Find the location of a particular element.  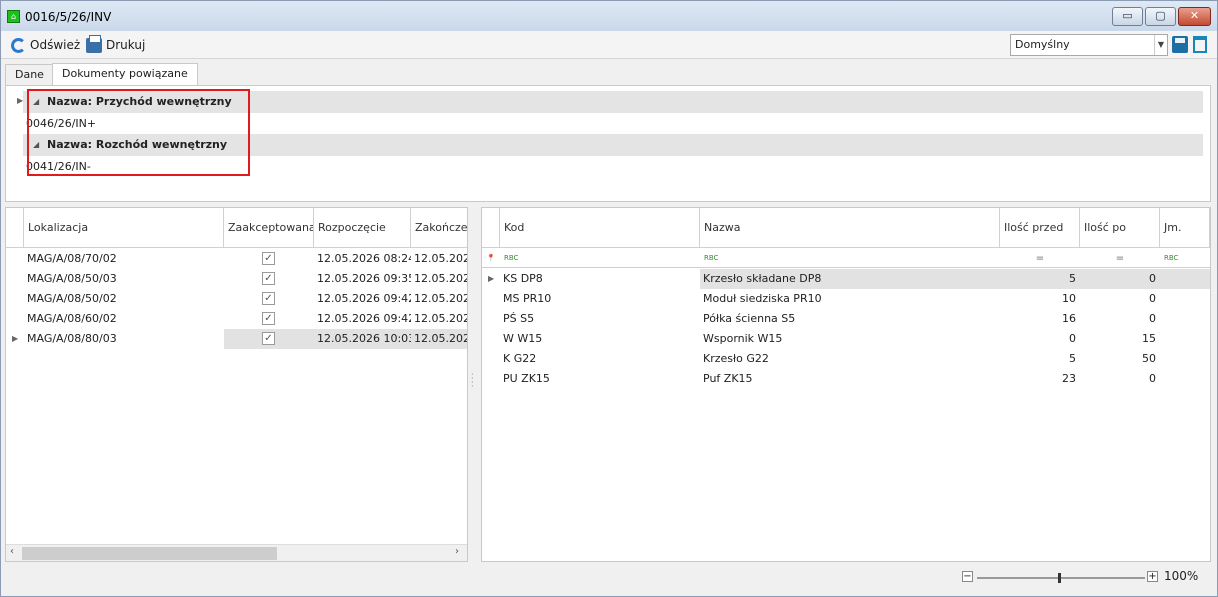

column-header: Zakończeni is located at coordinates (439, 228).